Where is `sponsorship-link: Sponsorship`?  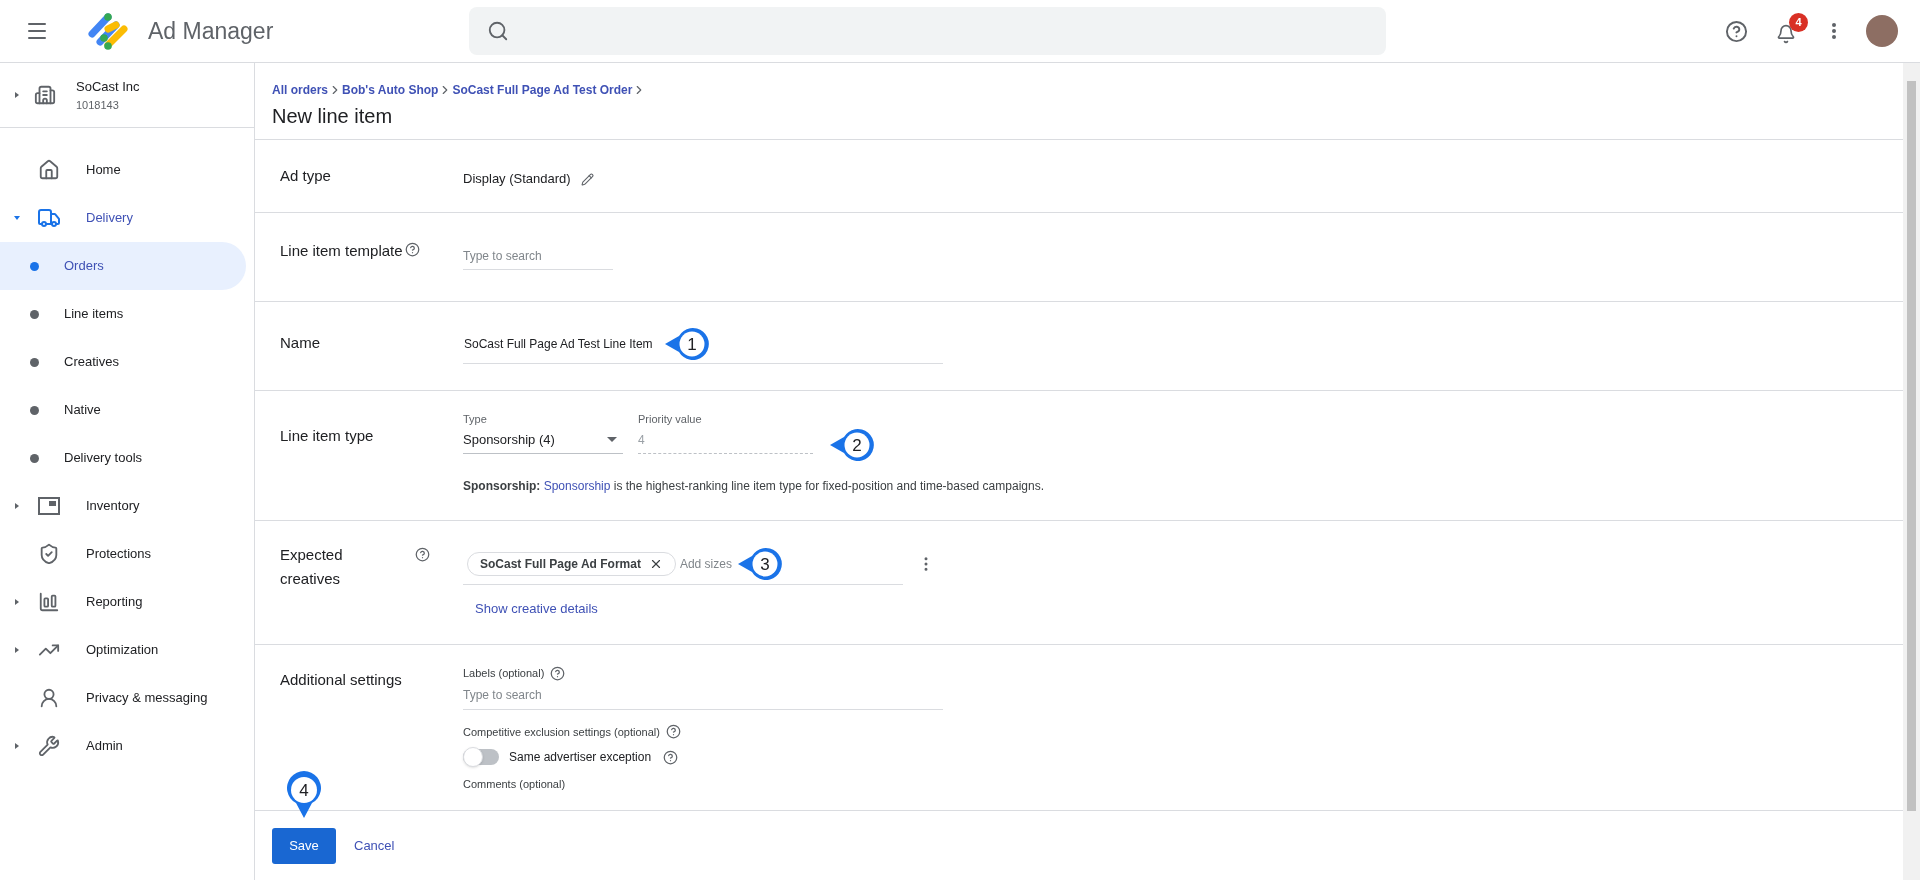
sponsorship-link: Sponsorship is located at coordinates (577, 486).